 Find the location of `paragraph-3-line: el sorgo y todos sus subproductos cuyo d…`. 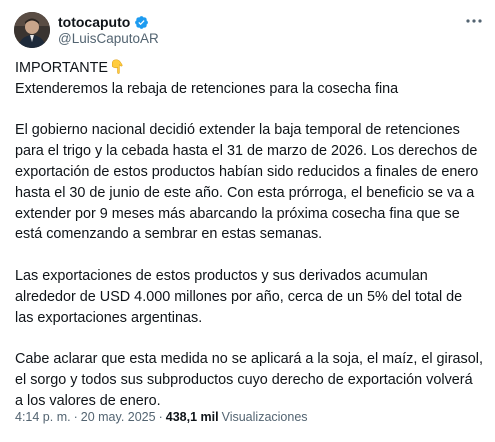

paragraph-3-line: el sorgo y todos sus subproductos cuyo d… is located at coordinates (244, 379).